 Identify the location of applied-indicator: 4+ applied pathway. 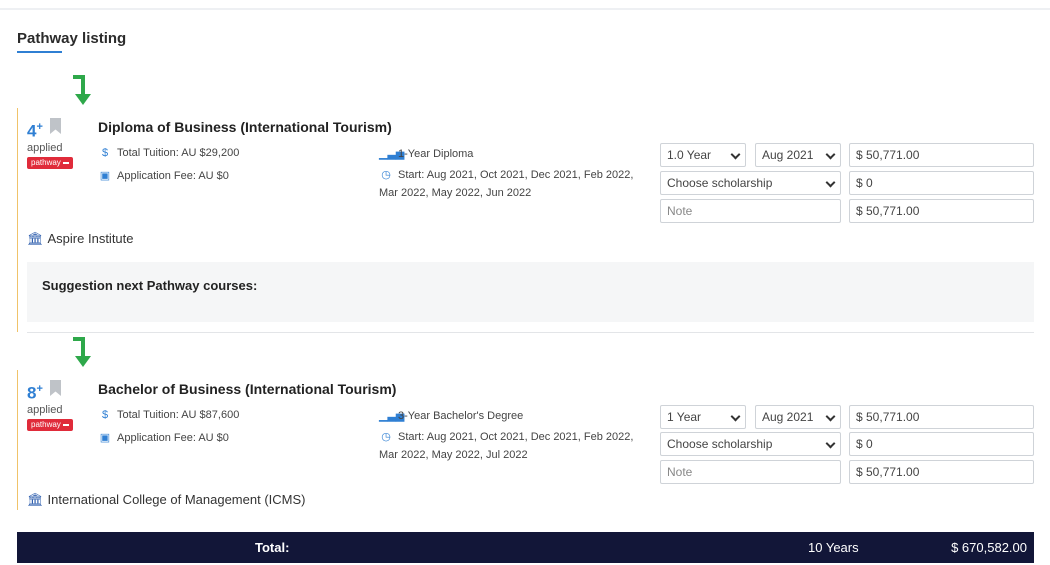
(52, 143).